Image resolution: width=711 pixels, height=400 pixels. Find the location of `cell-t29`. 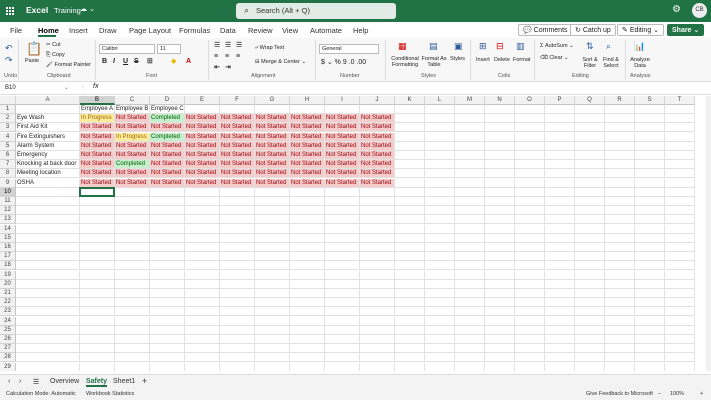

cell-t29 is located at coordinates (680, 366).